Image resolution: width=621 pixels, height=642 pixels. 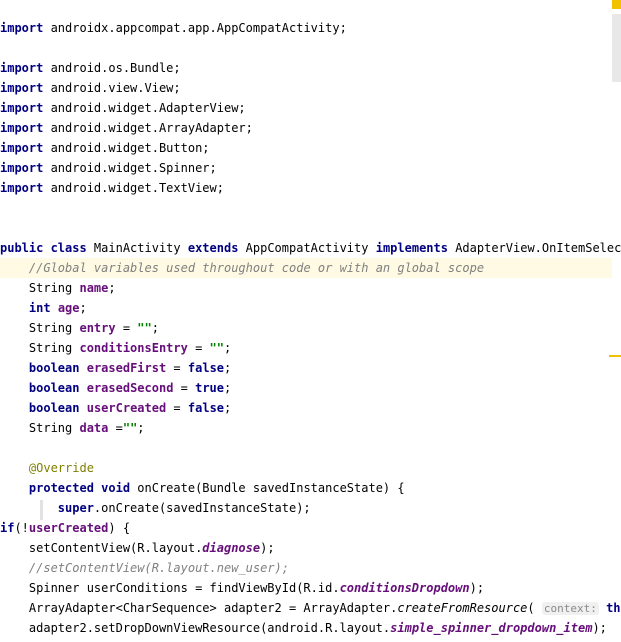 What do you see at coordinates (306, 128) in the screenshot?
I see `code-line: import android.widget.ArrayAdapter;` at bounding box center [306, 128].